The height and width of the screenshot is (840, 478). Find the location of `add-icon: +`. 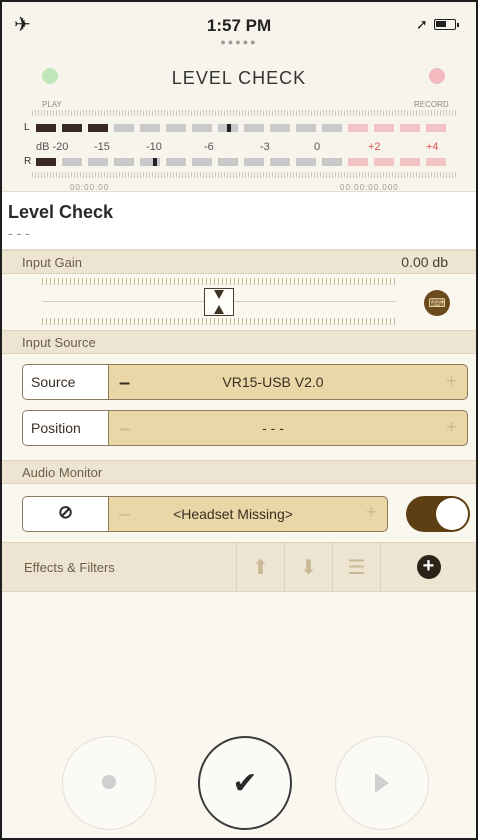

add-icon: + is located at coordinates (428, 567).